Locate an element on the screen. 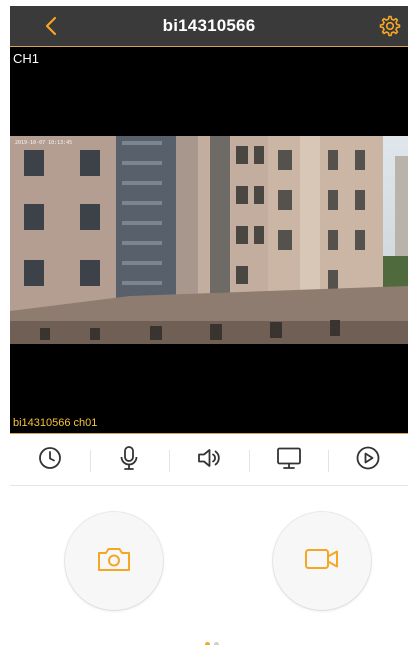 This screenshot has width=418, height=645. back-icon is located at coordinates (52, 26).